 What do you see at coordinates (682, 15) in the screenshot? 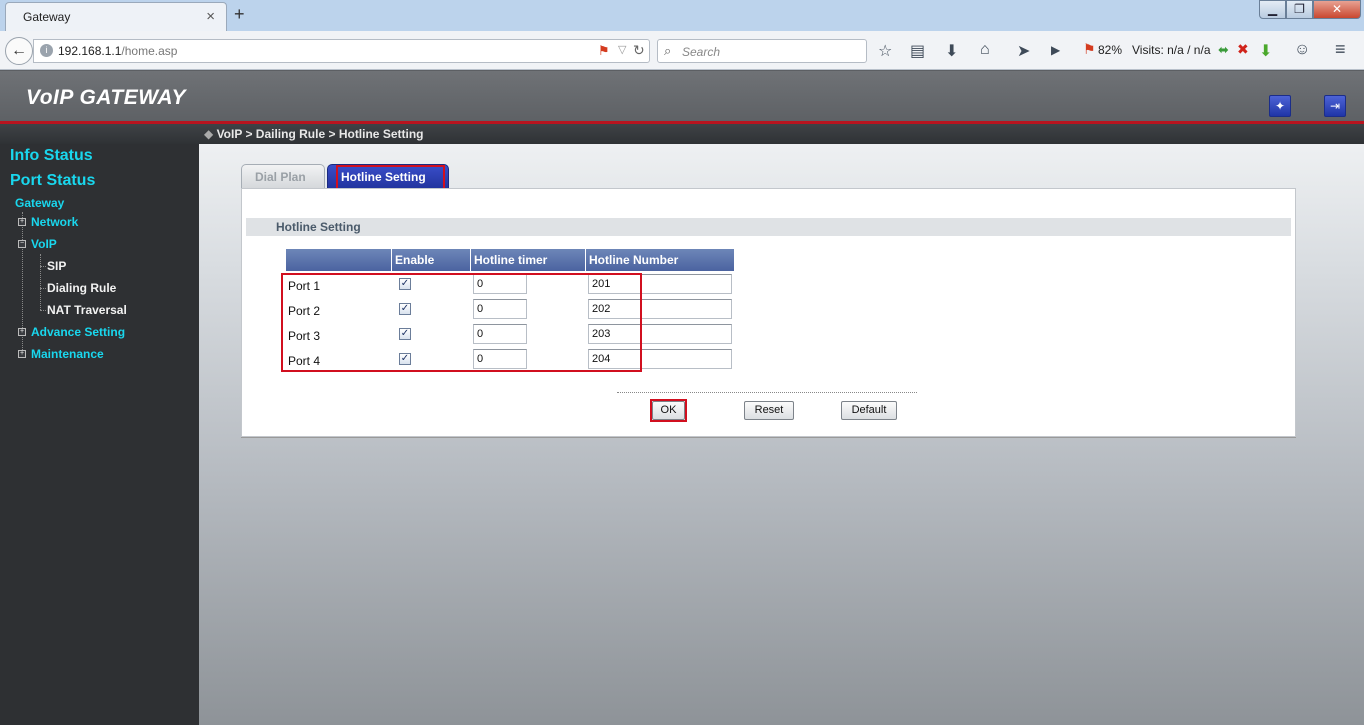
I see `browser-tab-strip: Gateway × + ▁ ❐ ✕` at bounding box center [682, 15].